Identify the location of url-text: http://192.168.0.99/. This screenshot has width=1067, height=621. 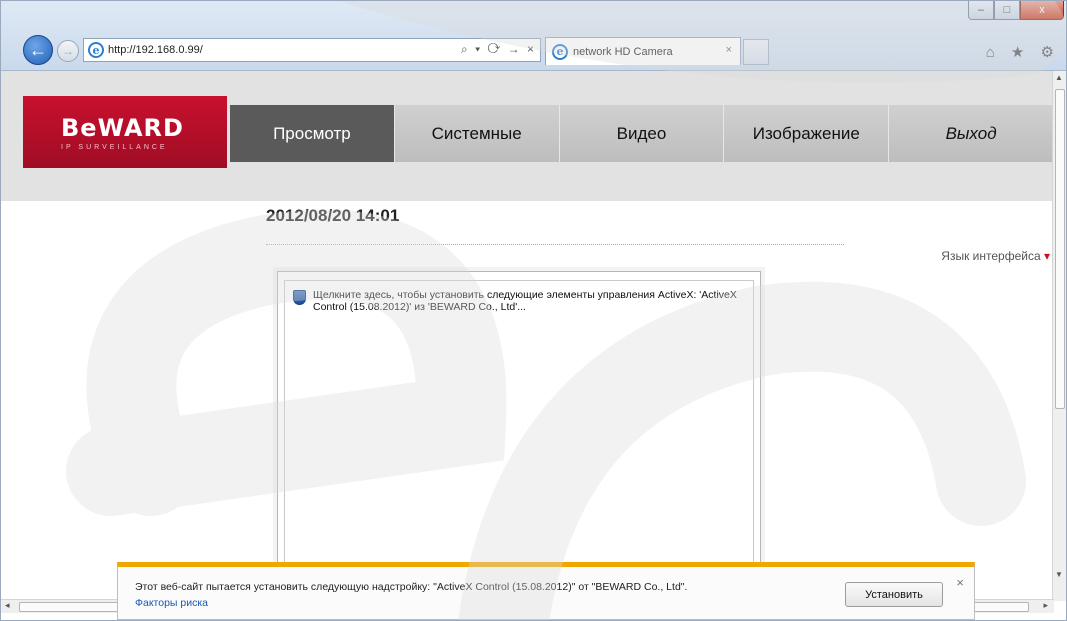
(155, 50).